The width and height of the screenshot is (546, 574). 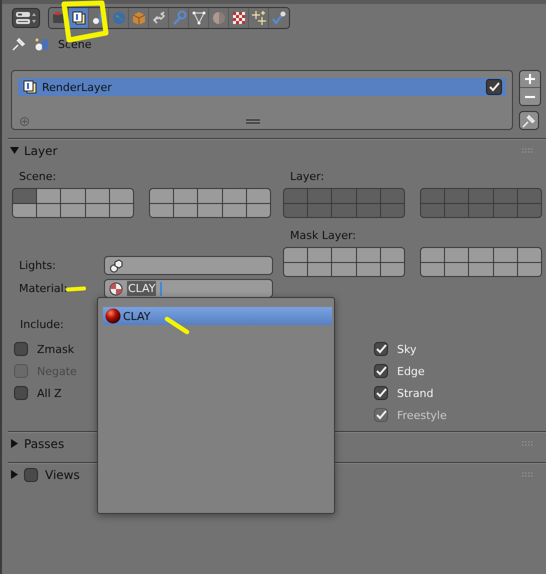 What do you see at coordinates (253, 121) in the screenshot?
I see `resize-grip-icon` at bounding box center [253, 121].